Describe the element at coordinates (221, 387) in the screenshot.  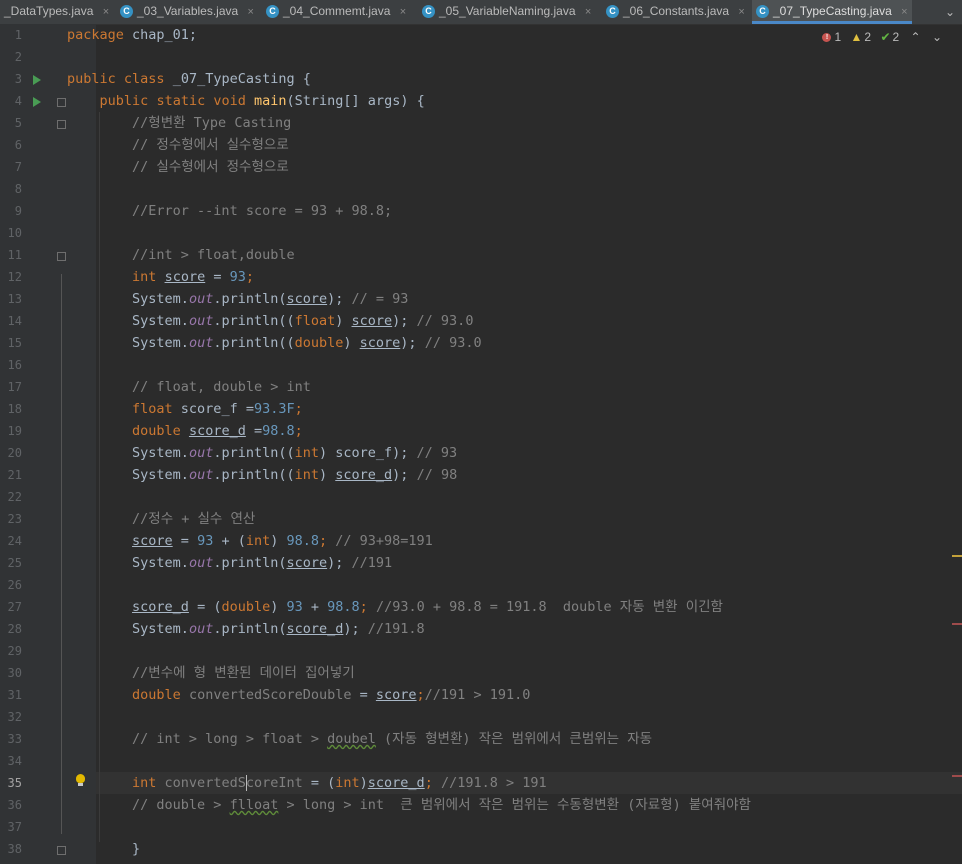
I see `code-line-17: // float, double > int` at that location.